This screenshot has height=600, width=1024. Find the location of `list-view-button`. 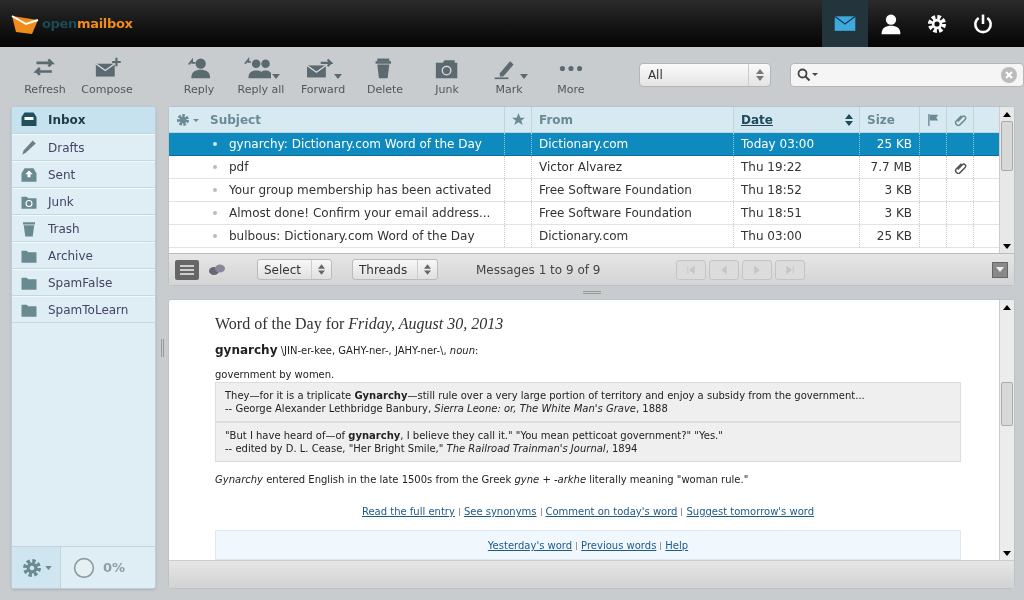

list-view-button is located at coordinates (187, 269).